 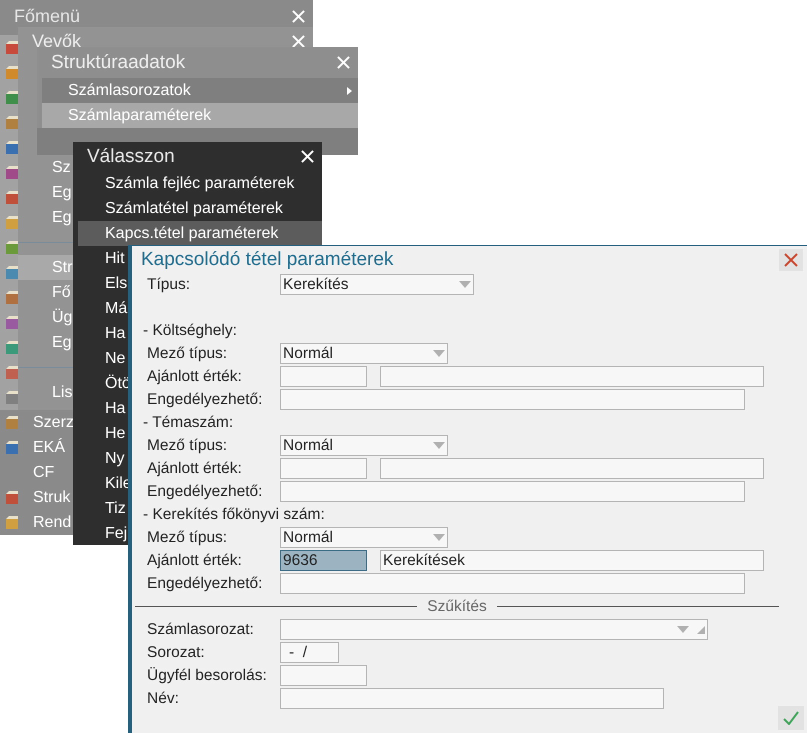 I want to click on section-heading: - Kerekítés főkönyvi szám:, so click(x=234, y=515).